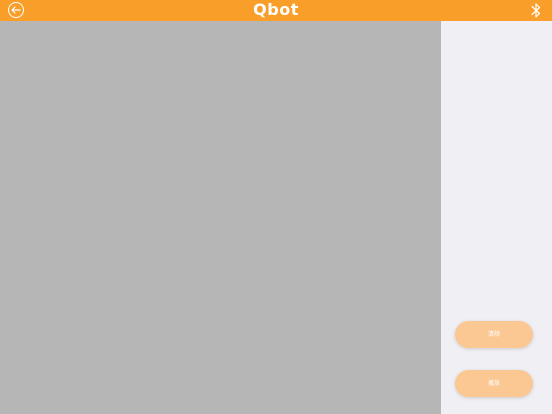 Image resolution: width=552 pixels, height=414 pixels. Describe the element at coordinates (494, 334) in the screenshot. I see `clear-button: 清除` at that location.